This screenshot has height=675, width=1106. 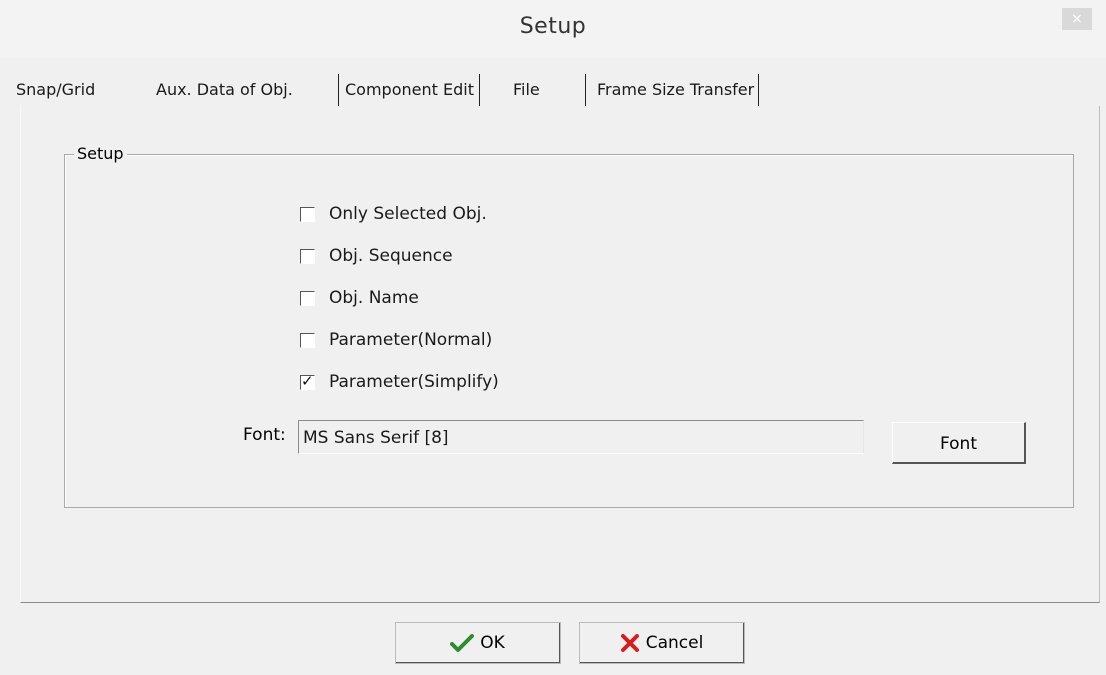 I want to click on tab-divider, so click(x=585, y=90).